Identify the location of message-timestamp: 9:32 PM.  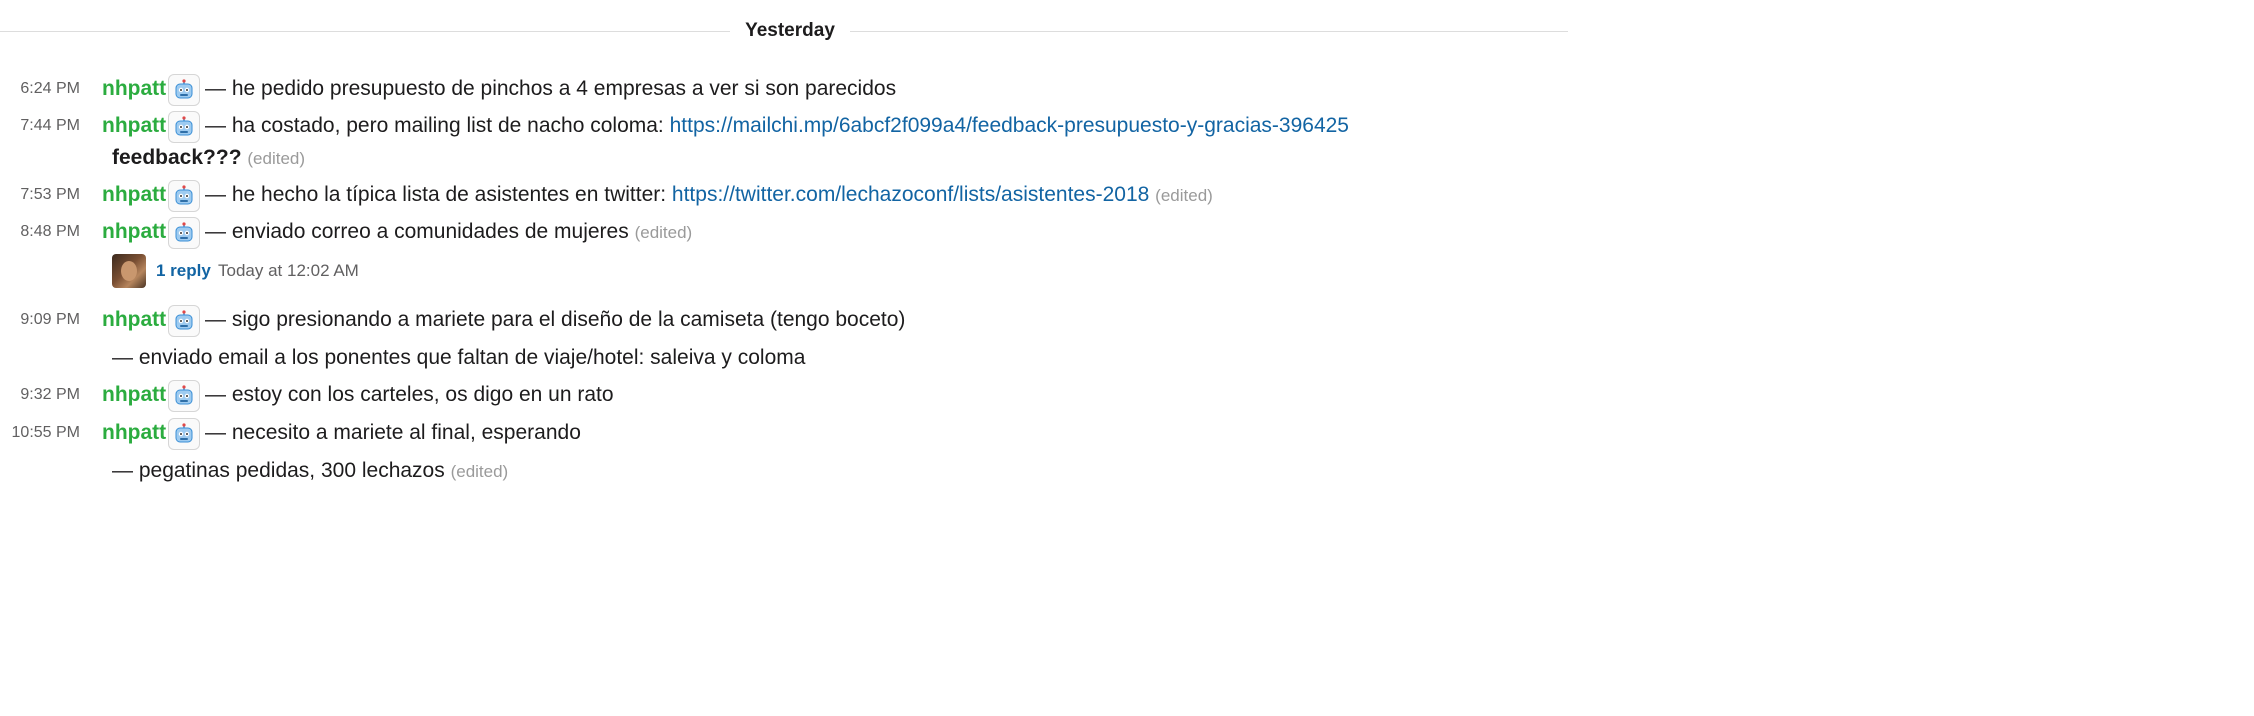
(40, 395).